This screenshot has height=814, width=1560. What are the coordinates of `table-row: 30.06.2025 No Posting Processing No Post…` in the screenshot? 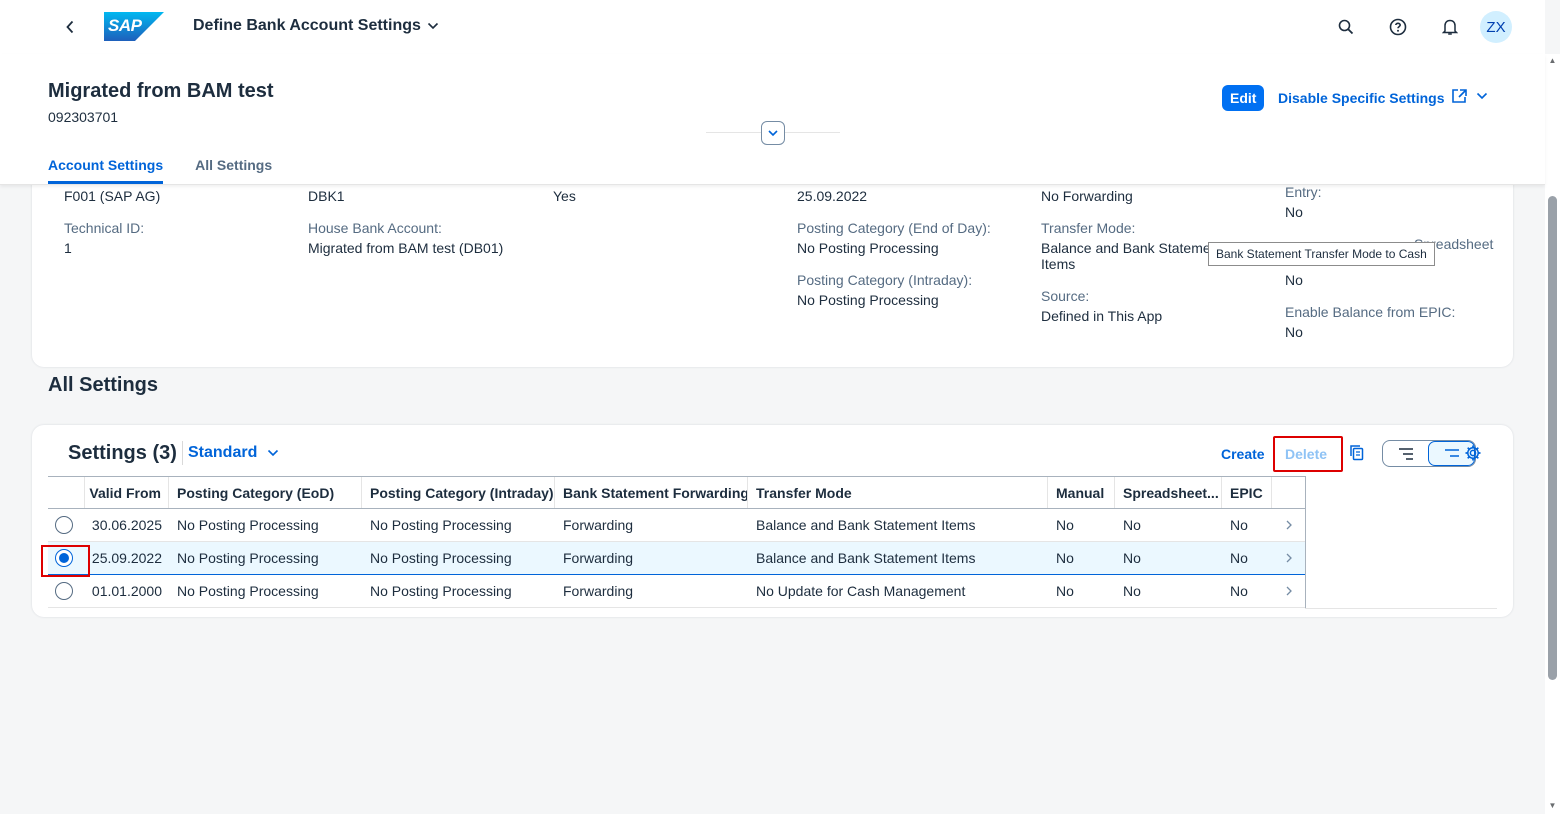 It's located at (676, 525).